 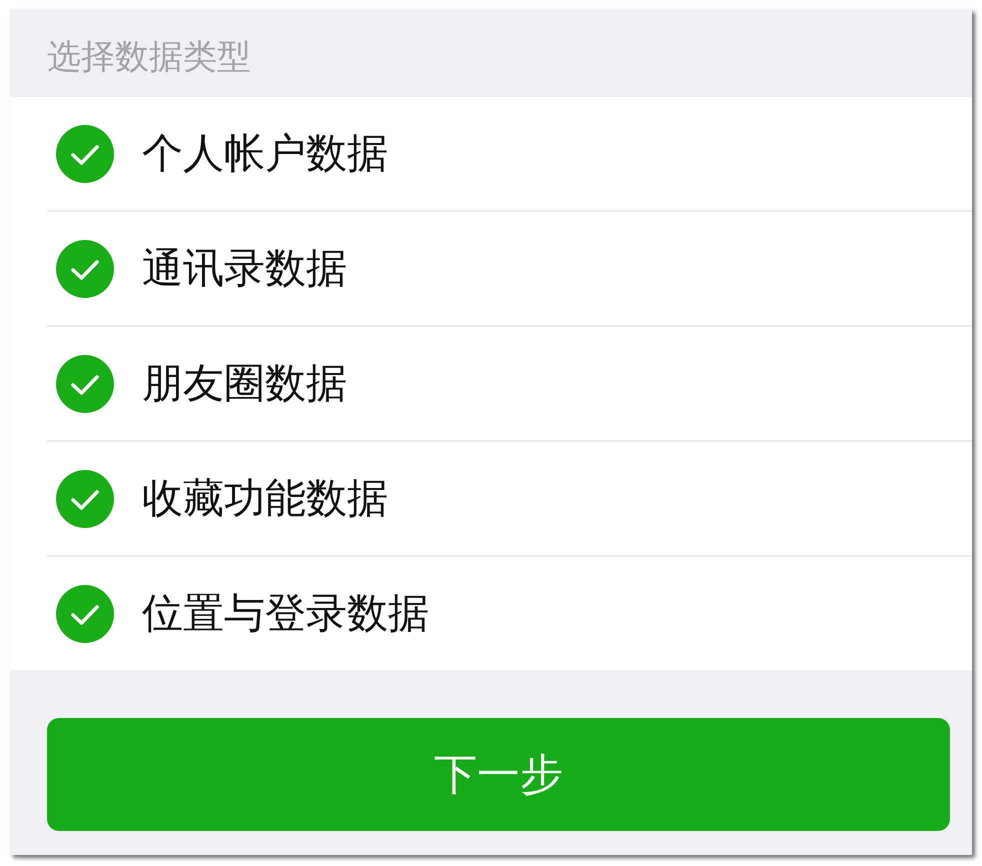 I want to click on next-button: 下一步, so click(x=498, y=774).